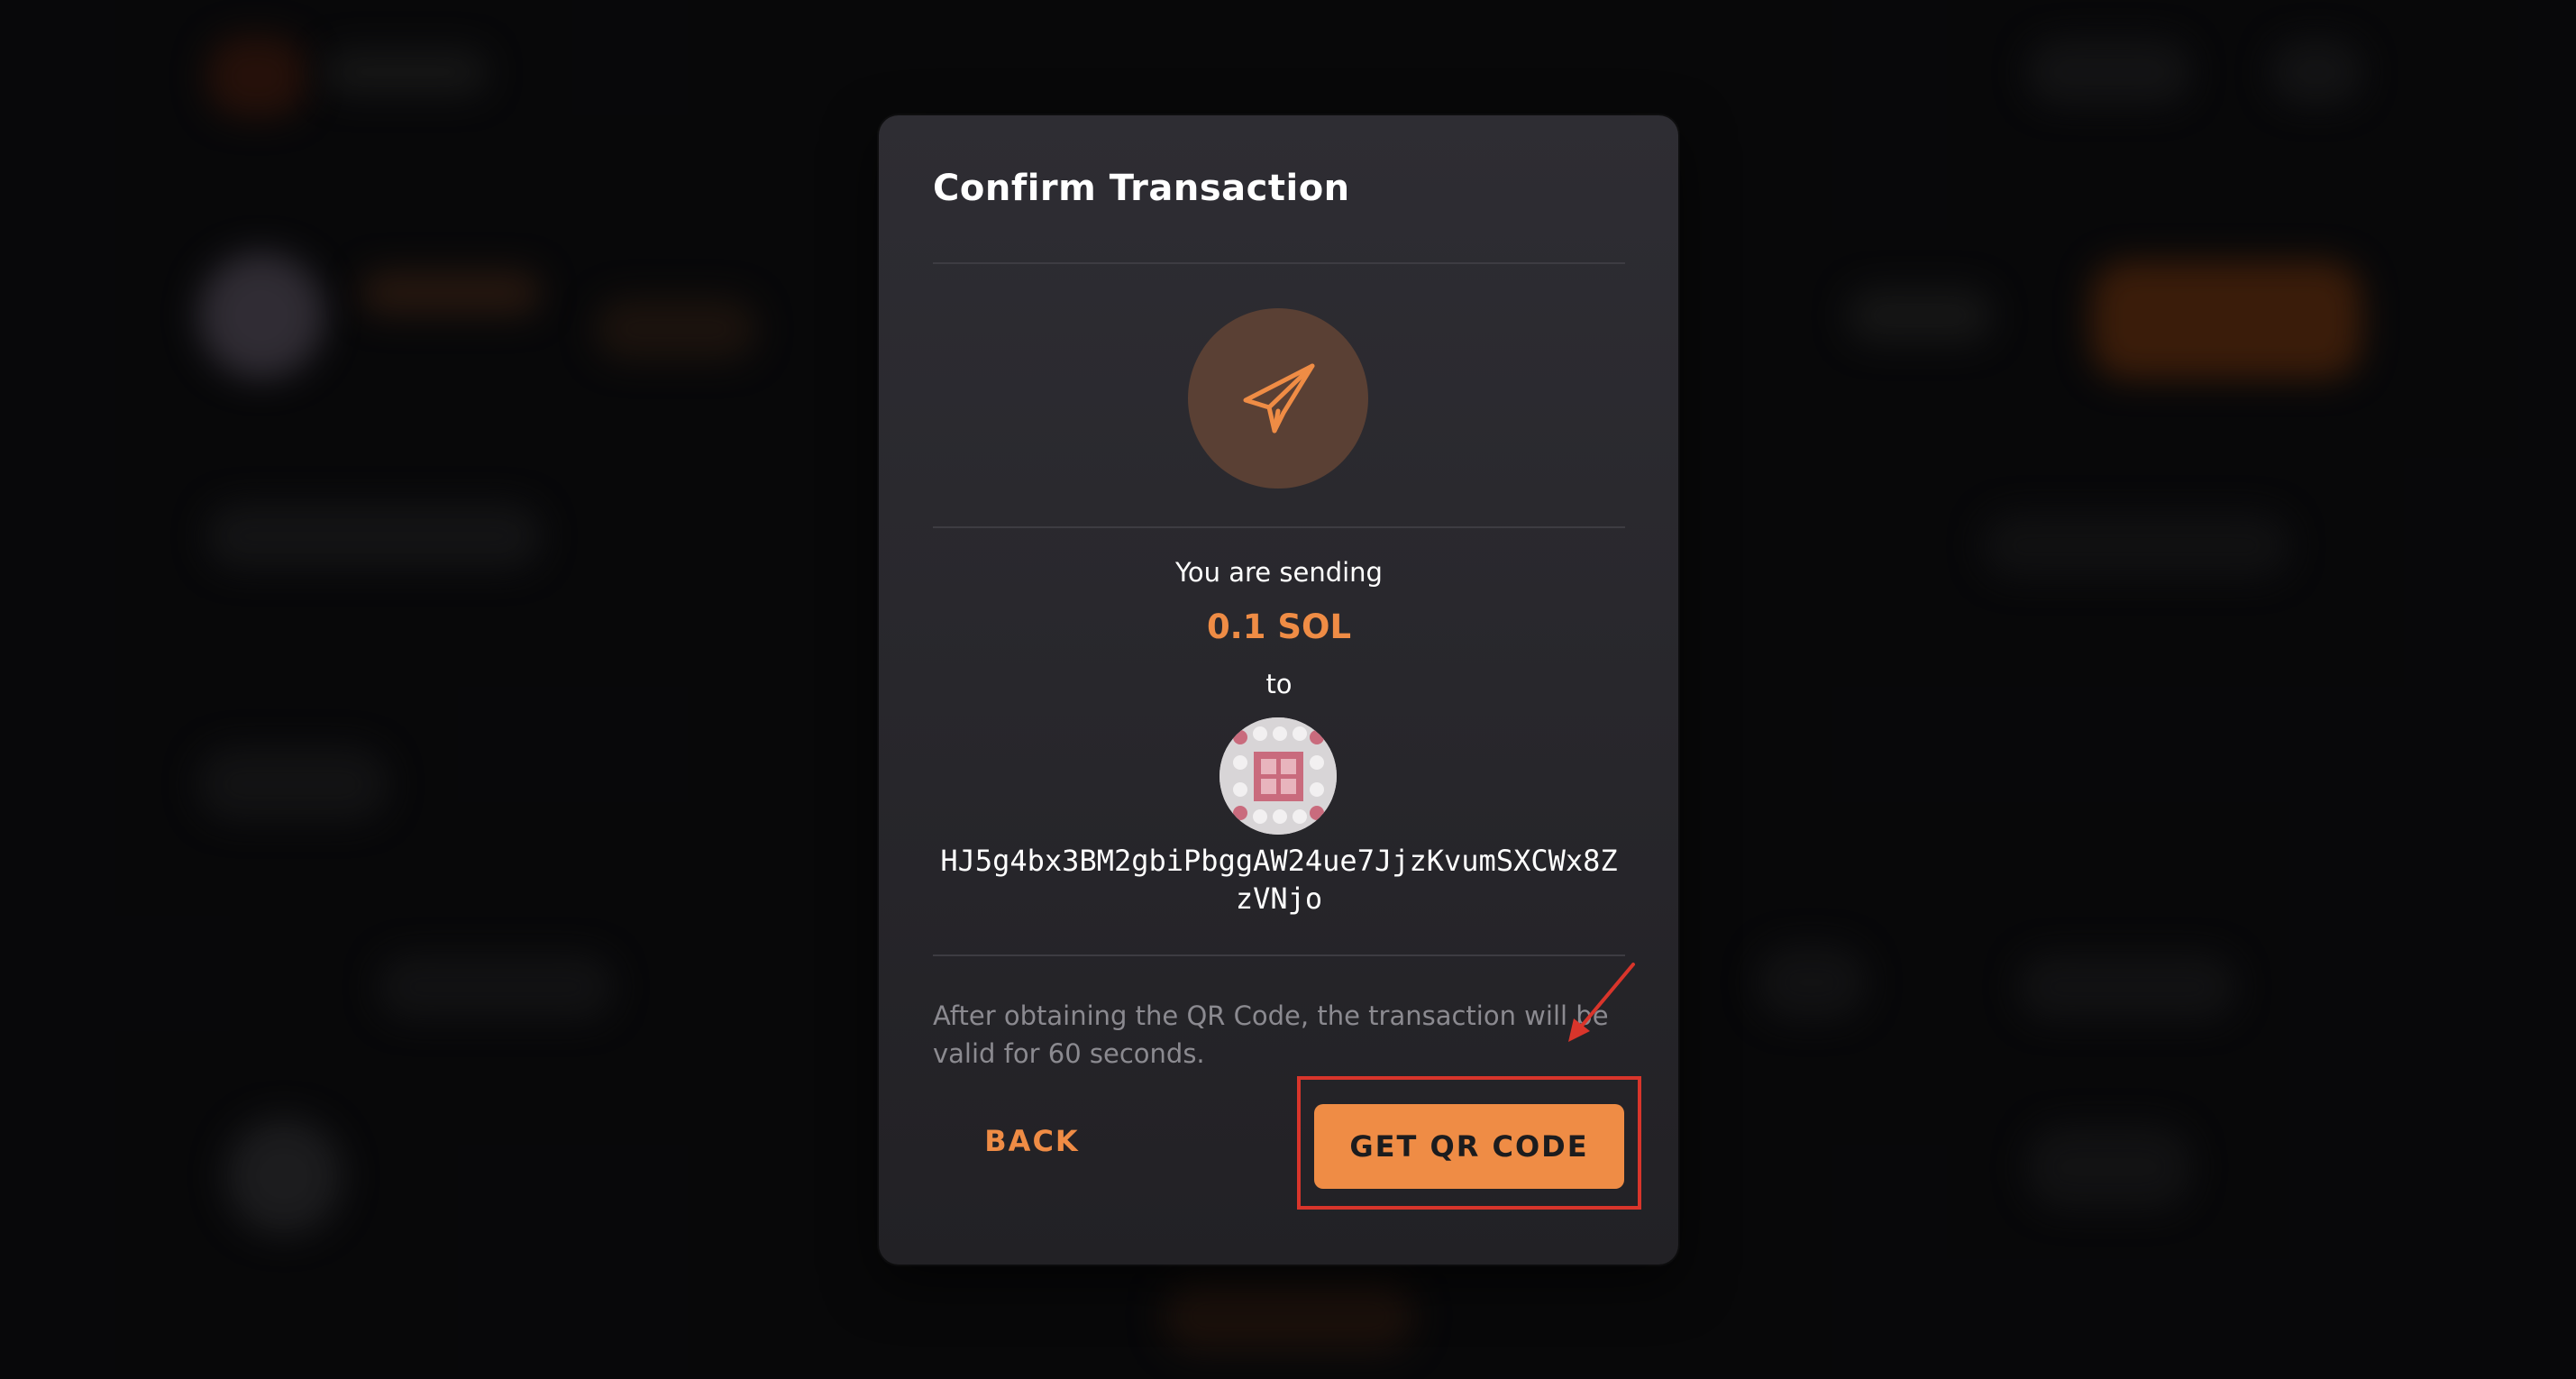 This screenshot has width=2576, height=1379. What do you see at coordinates (1141, 188) in the screenshot?
I see `dialog-title: Confirm Transaction` at bounding box center [1141, 188].